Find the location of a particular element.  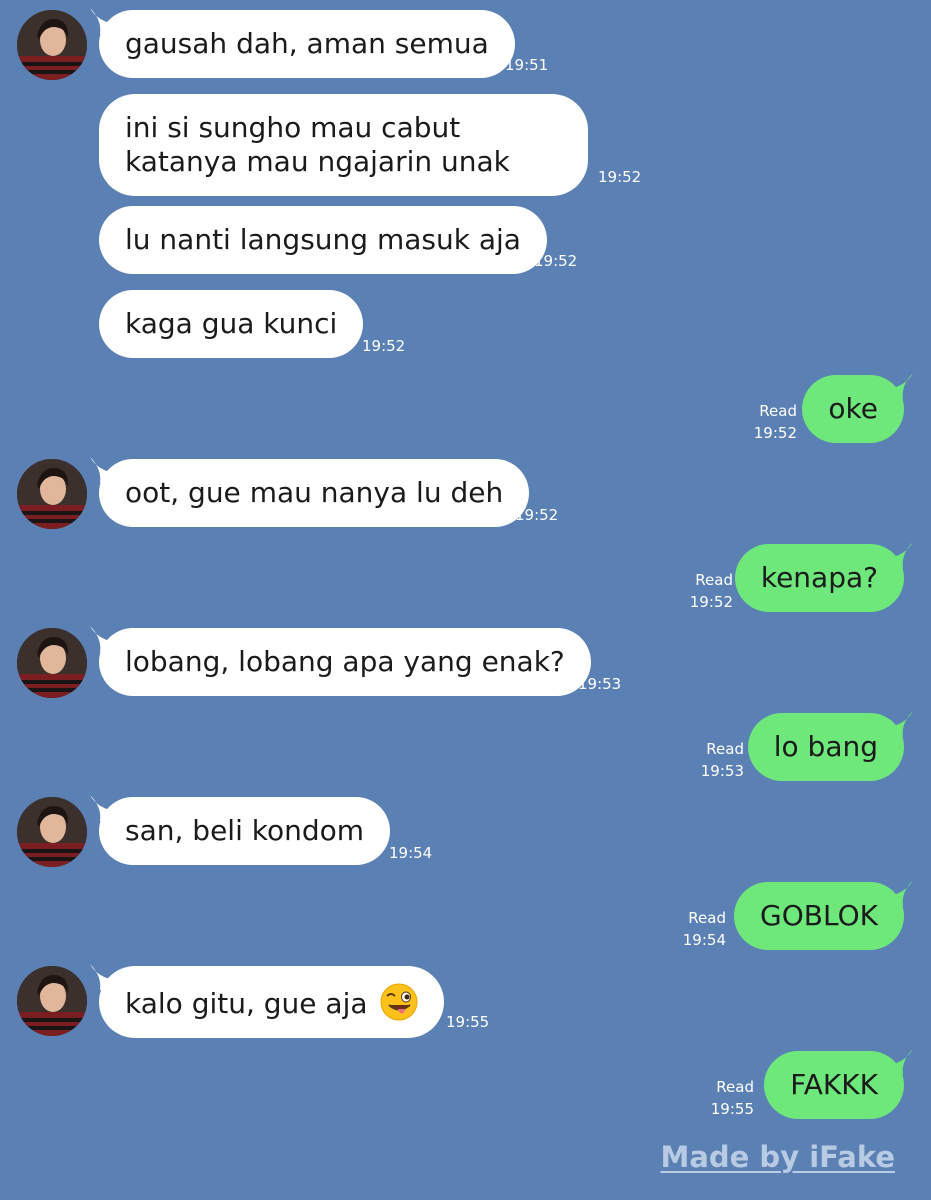

message-meta: Read 19:54 is located at coordinates (704, 929).